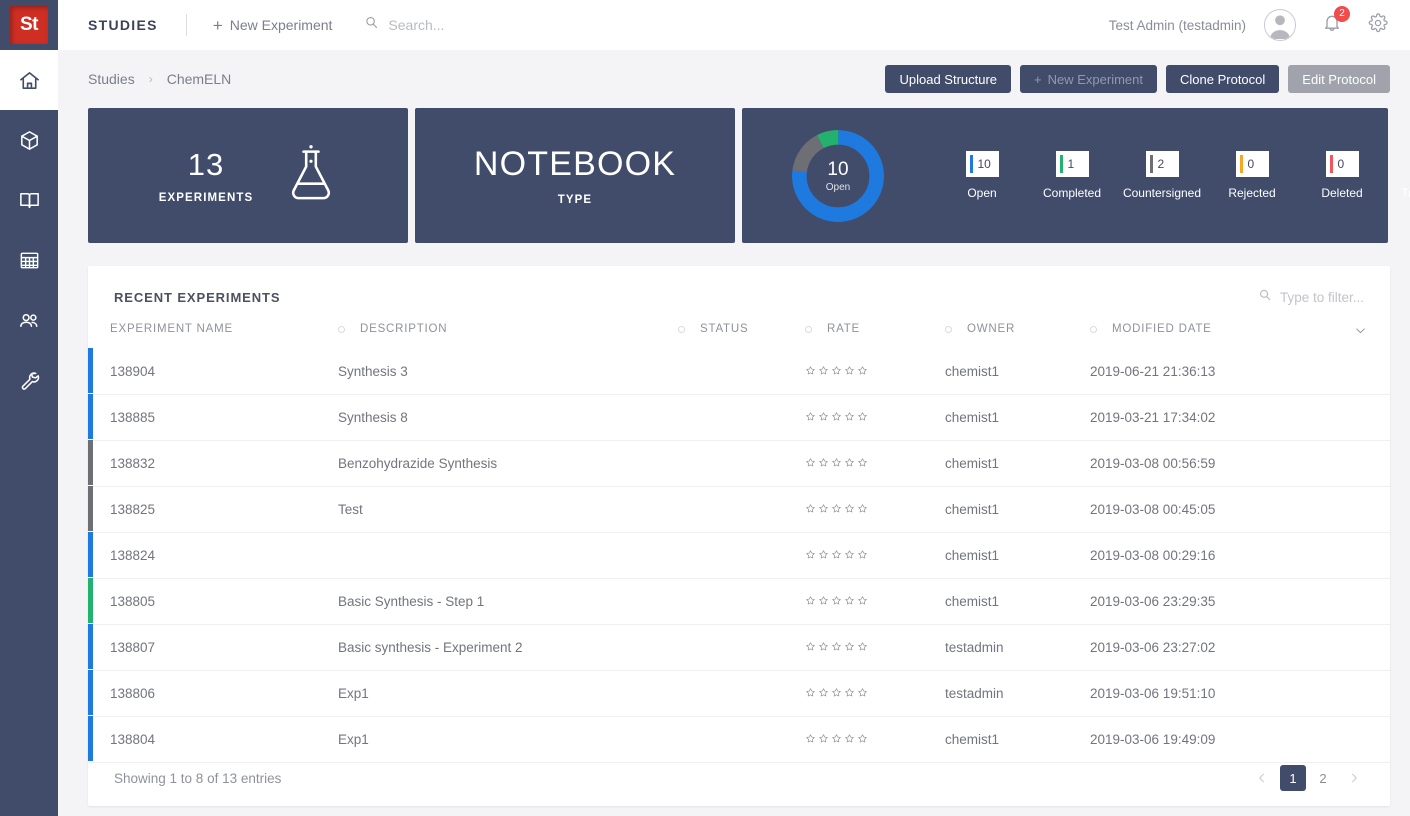 Image resolution: width=1410 pixels, height=816 pixels. What do you see at coordinates (213, 693) in the screenshot?
I see `cell-experiment-name: 138806` at bounding box center [213, 693].